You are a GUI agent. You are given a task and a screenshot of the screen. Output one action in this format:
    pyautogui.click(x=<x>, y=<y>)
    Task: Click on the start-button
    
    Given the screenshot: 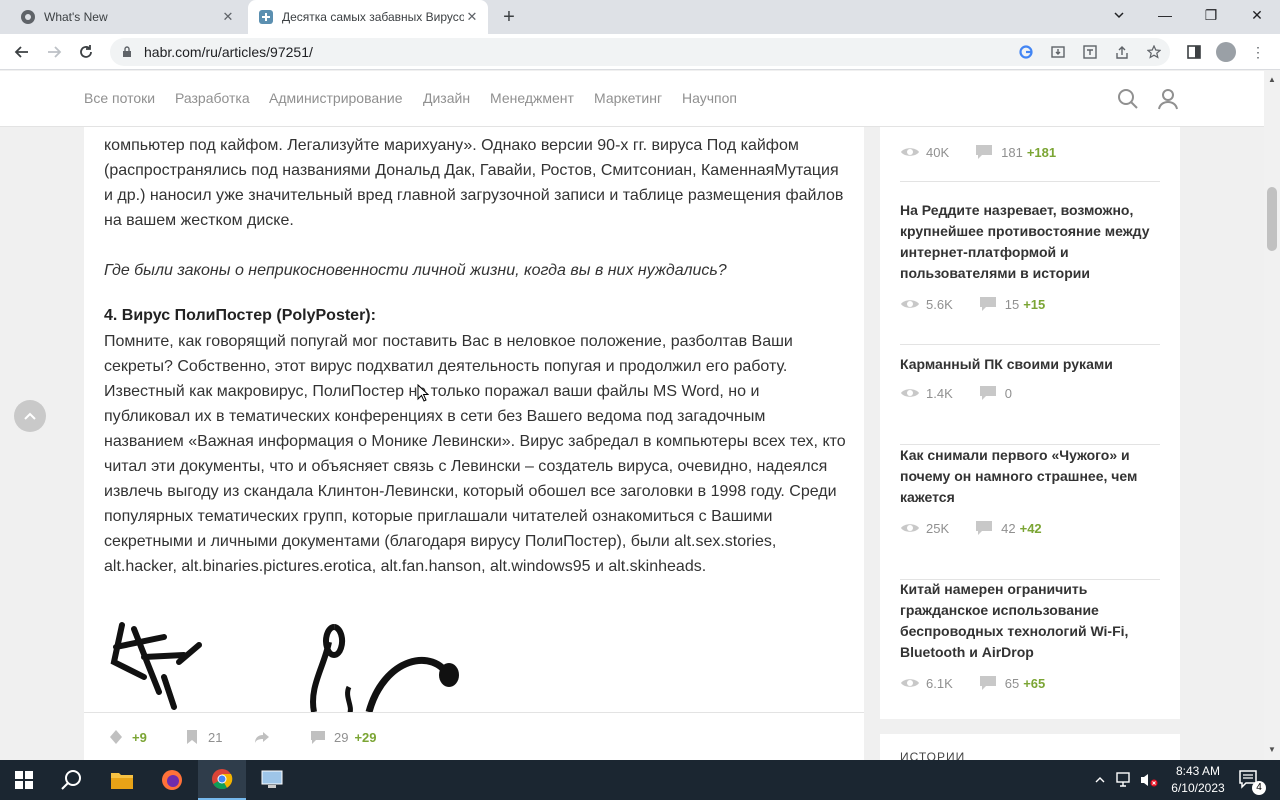 What is the action you would take?
    pyautogui.click(x=24, y=780)
    